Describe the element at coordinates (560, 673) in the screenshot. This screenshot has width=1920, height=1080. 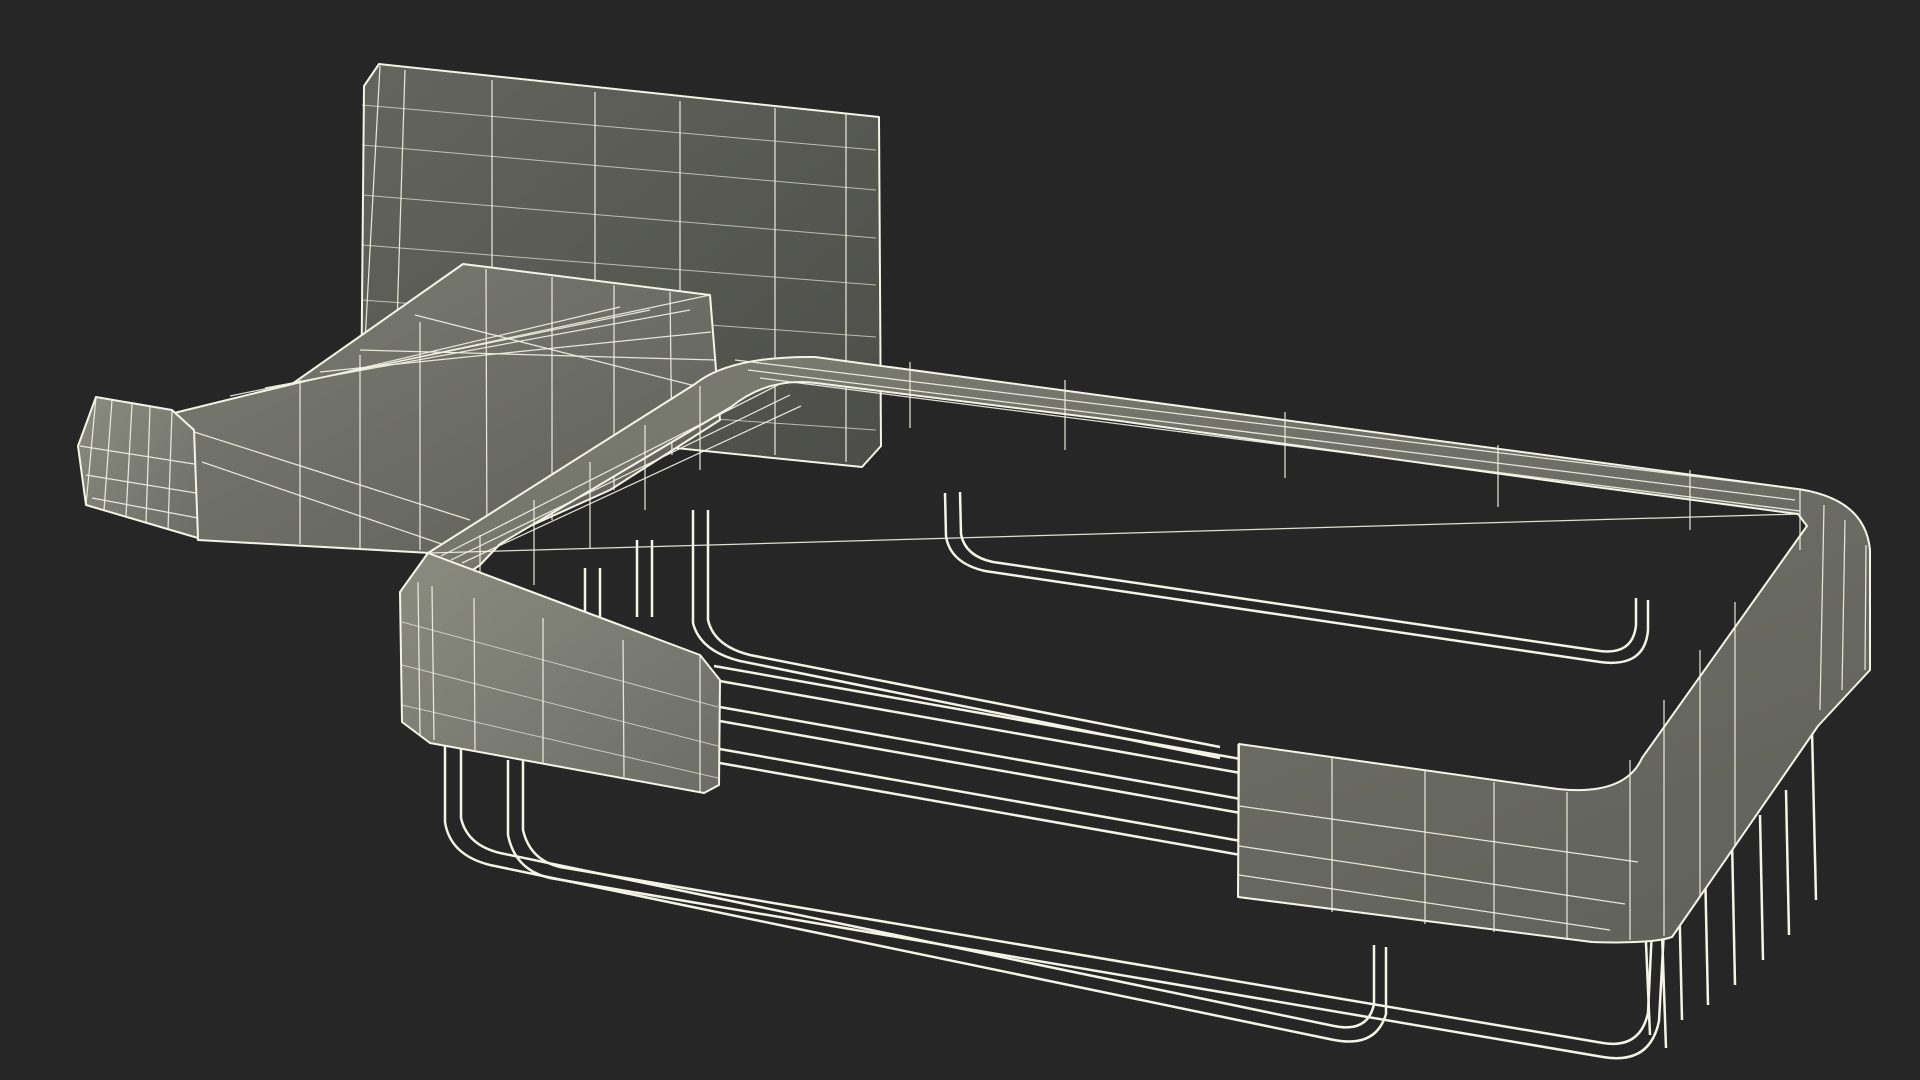
I see `front-frame-corner` at that location.